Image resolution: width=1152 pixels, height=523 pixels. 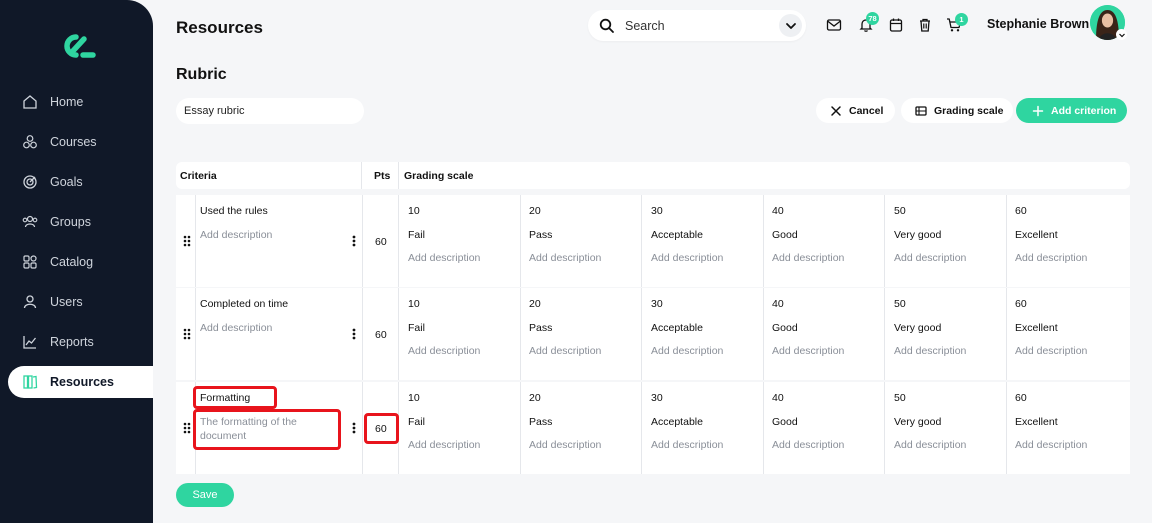 I want to click on grade-label: Fail, so click(x=416, y=422).